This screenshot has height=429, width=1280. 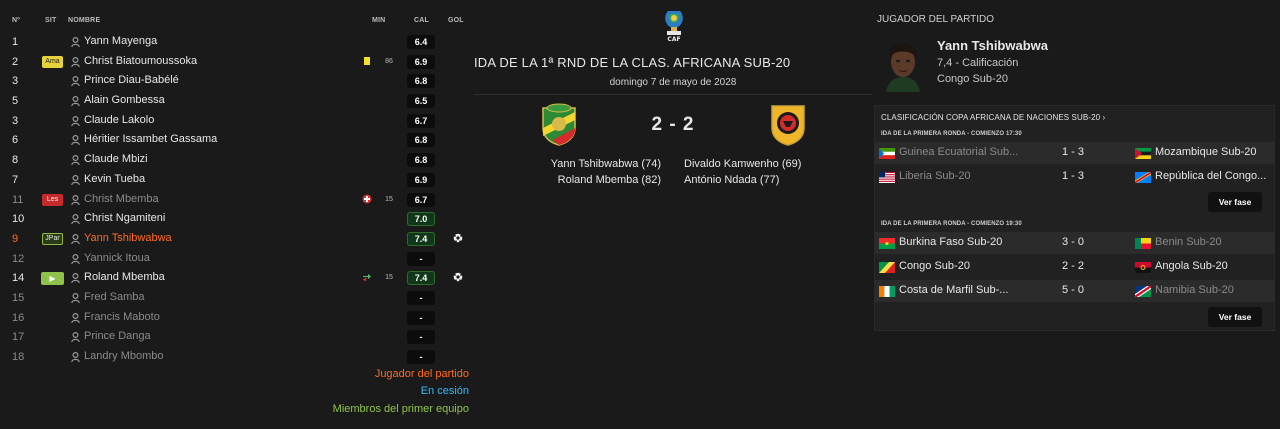 I want to click on player-name: Claude Lakolo, so click(x=119, y=120).